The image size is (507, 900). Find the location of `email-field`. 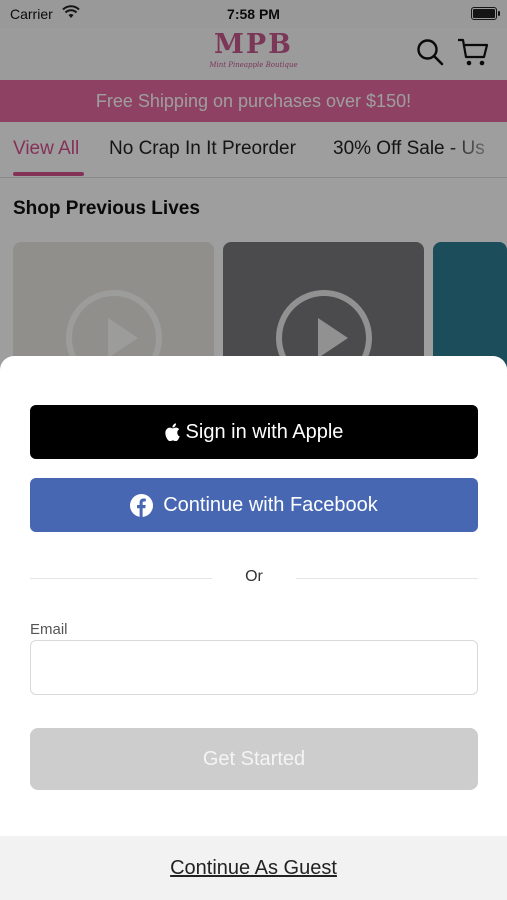

email-field is located at coordinates (254, 667).